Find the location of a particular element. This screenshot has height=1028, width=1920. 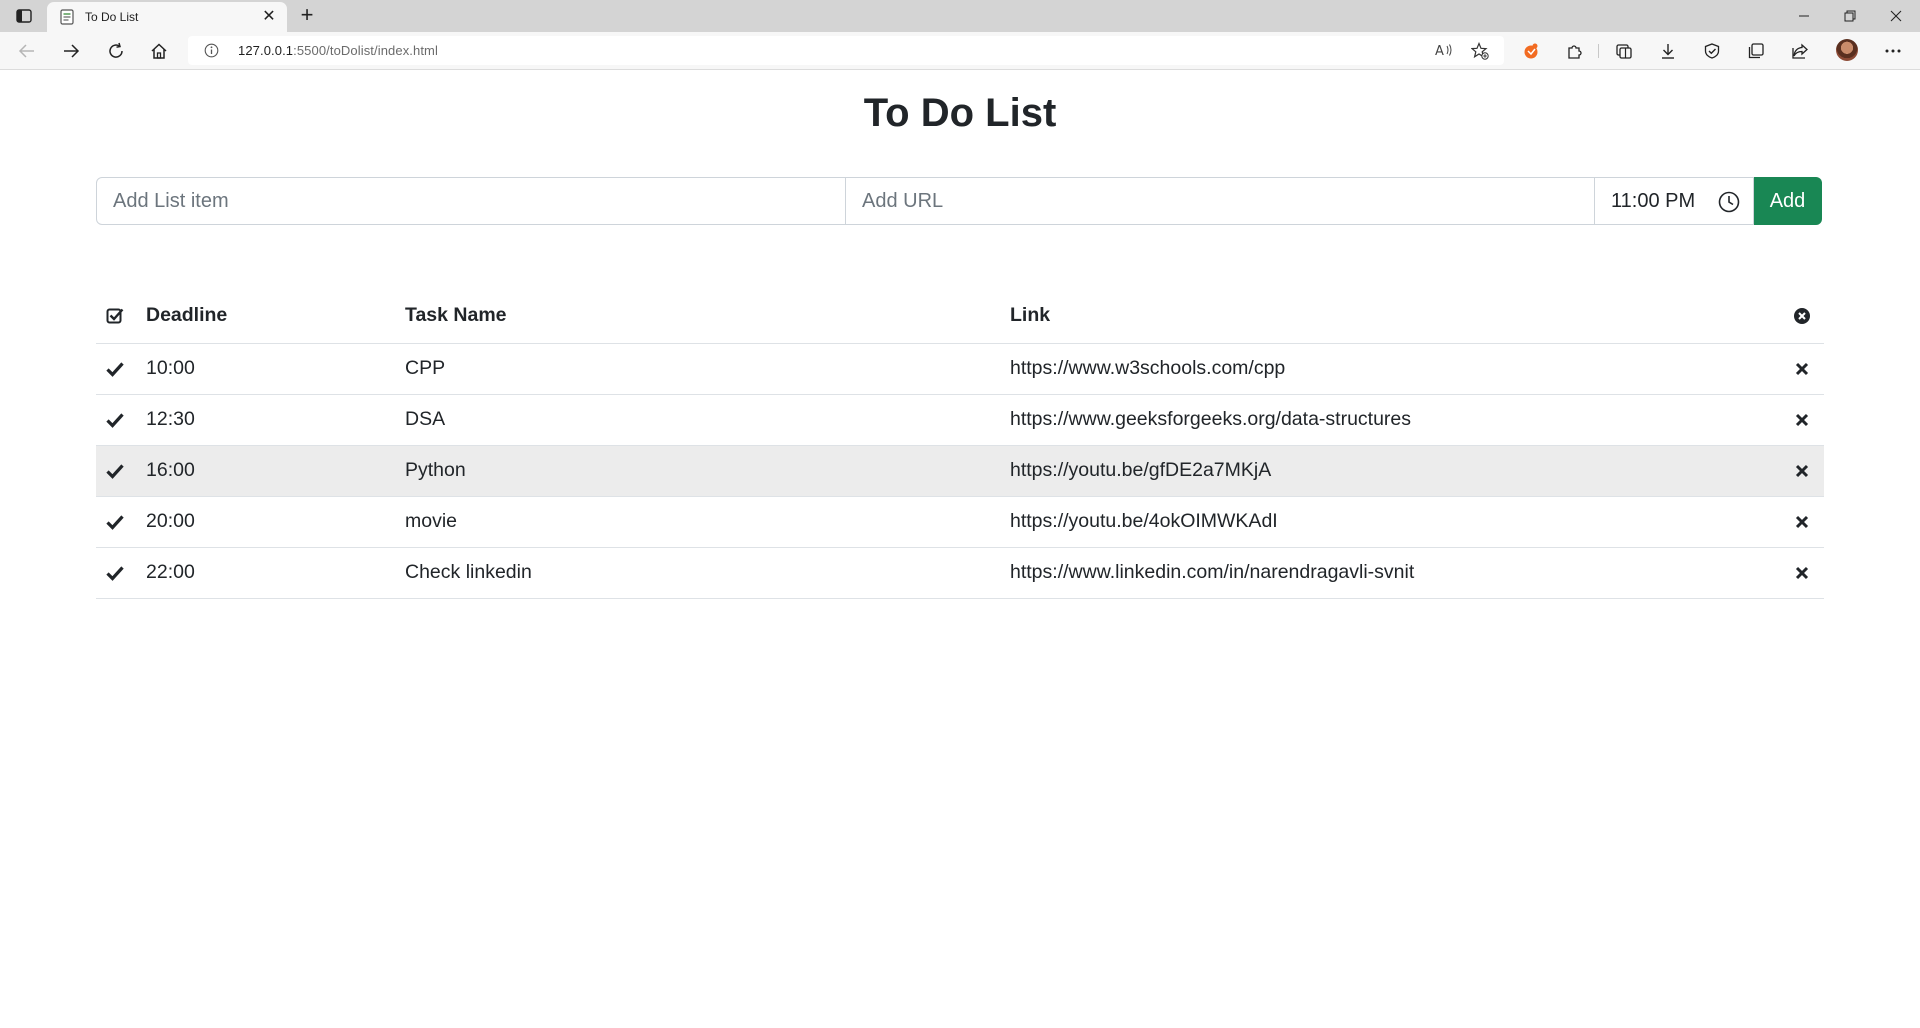

time-input: 11:00 PM is located at coordinates (1674, 201).